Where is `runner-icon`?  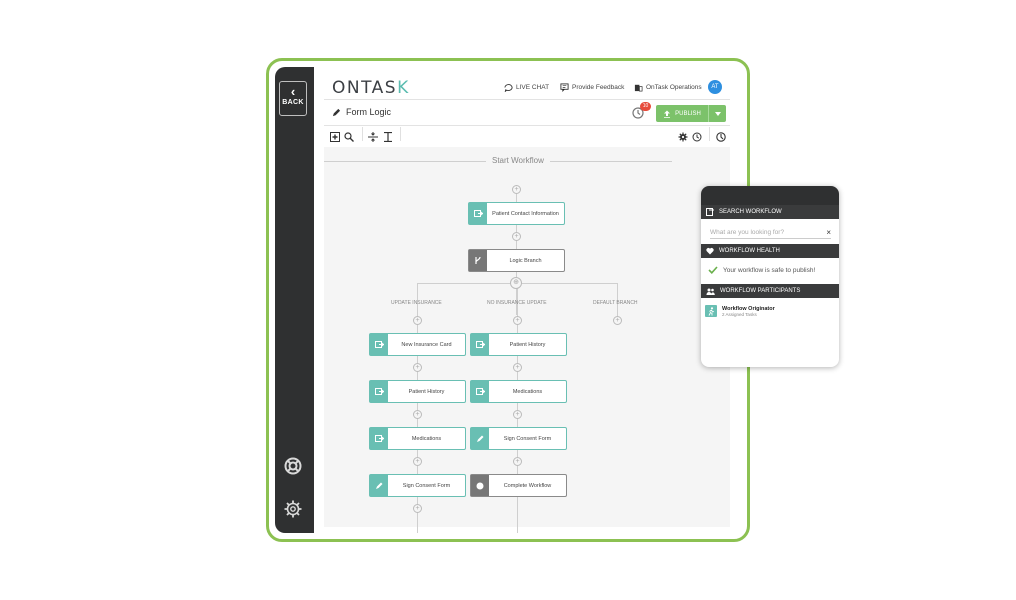
runner-icon is located at coordinates (711, 311).